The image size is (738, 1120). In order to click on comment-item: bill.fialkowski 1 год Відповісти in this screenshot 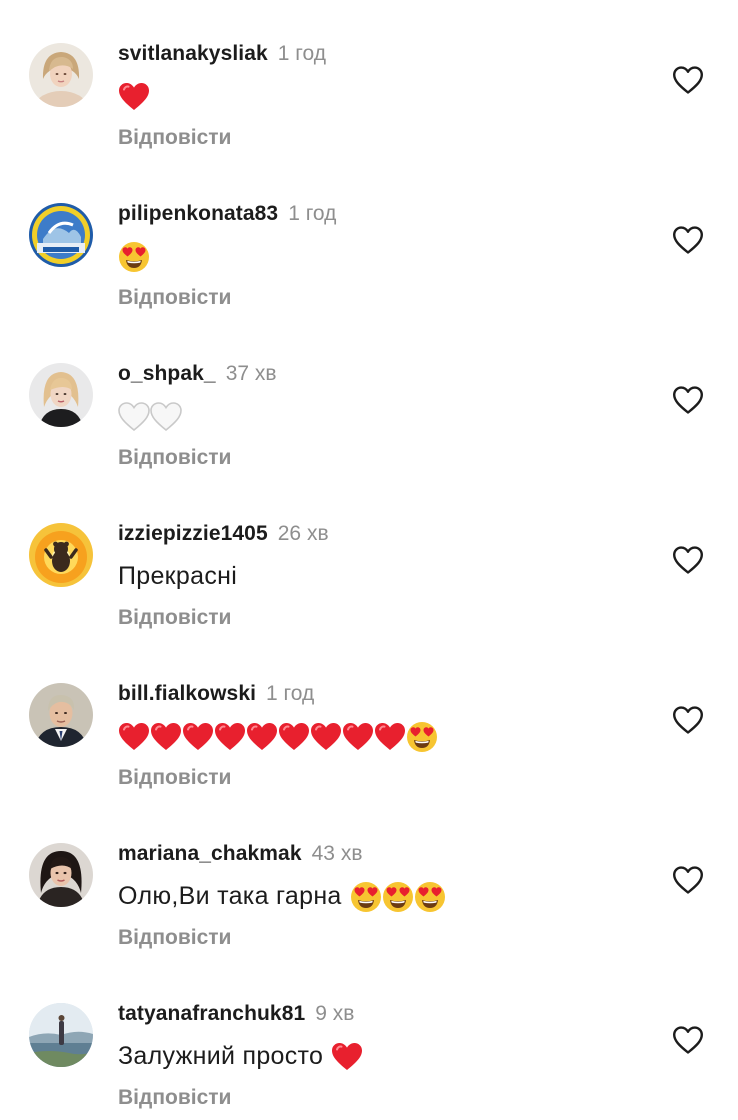, I will do `click(369, 720)`.